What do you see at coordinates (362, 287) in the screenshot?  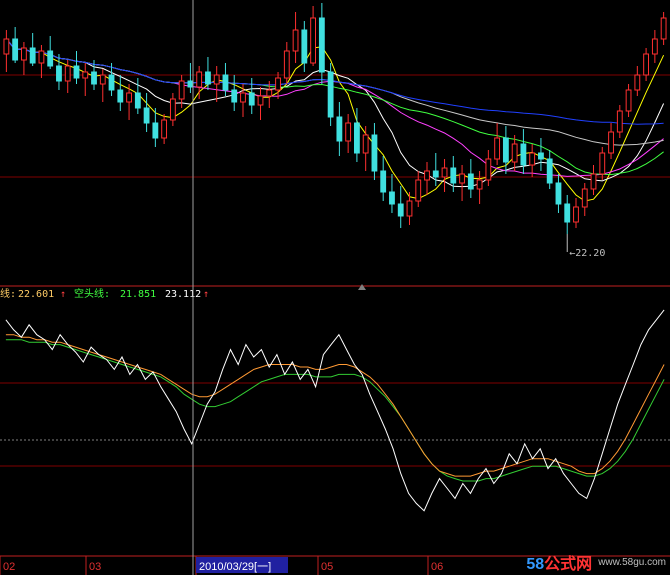 I see `scroll-marker-triangle` at bounding box center [362, 287].